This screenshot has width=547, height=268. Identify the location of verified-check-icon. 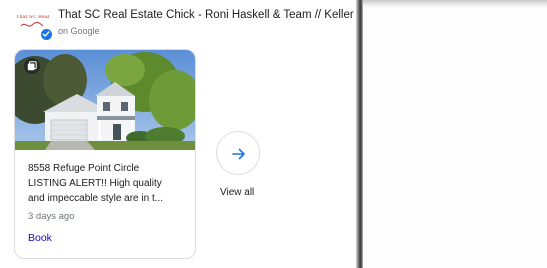
(46, 34).